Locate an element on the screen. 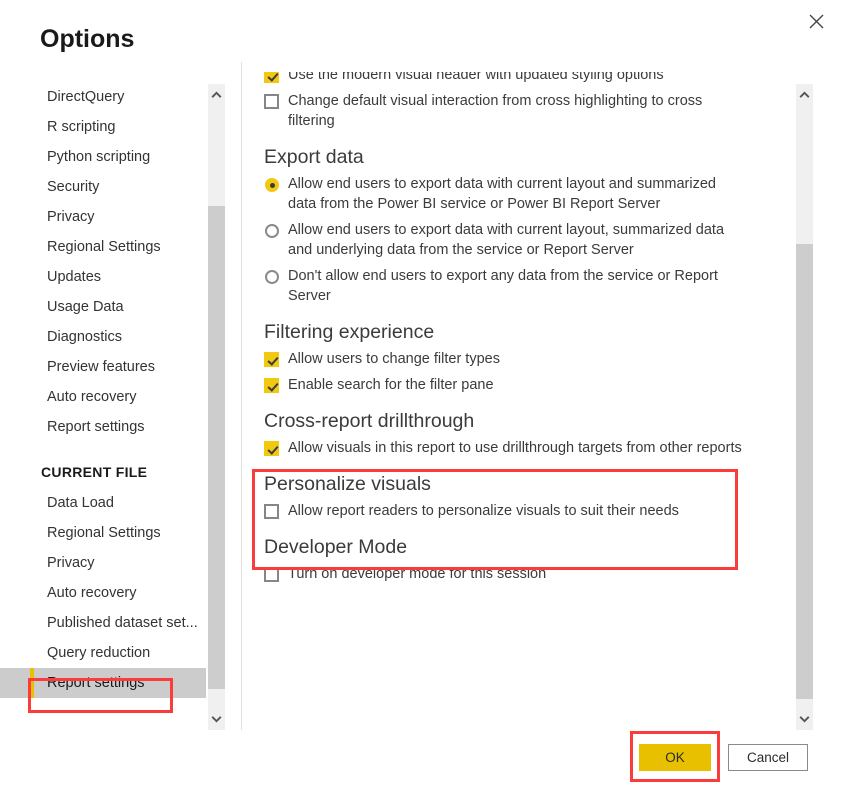 The image size is (843, 811). sidebar-scroll-up-button is located at coordinates (216, 95).